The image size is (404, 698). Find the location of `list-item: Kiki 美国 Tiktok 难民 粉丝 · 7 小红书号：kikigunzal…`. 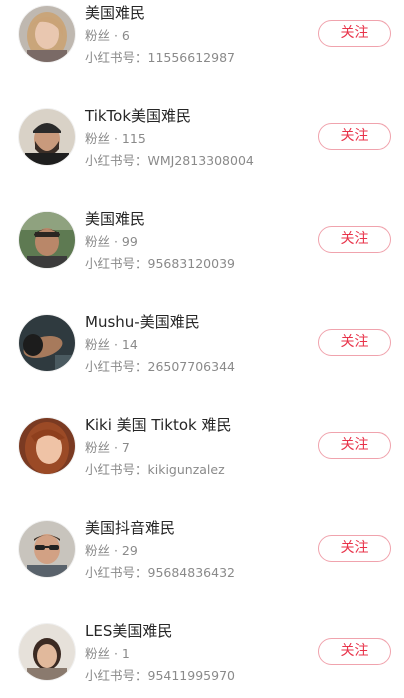

list-item: Kiki 美国 Tiktok 难民 粉丝 · 7 小红书号：kikigunzal… is located at coordinates (202, 440).